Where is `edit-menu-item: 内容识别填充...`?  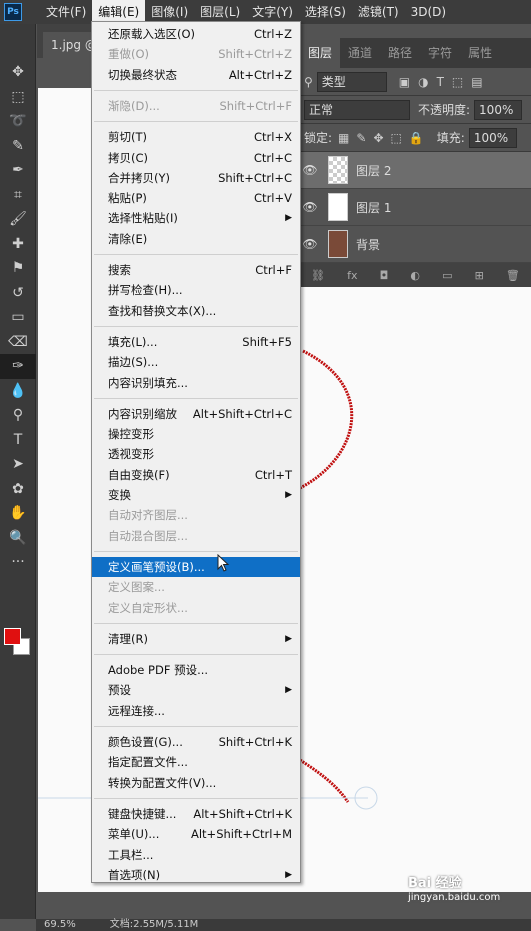 edit-menu-item: 内容识别填充... is located at coordinates (196, 383).